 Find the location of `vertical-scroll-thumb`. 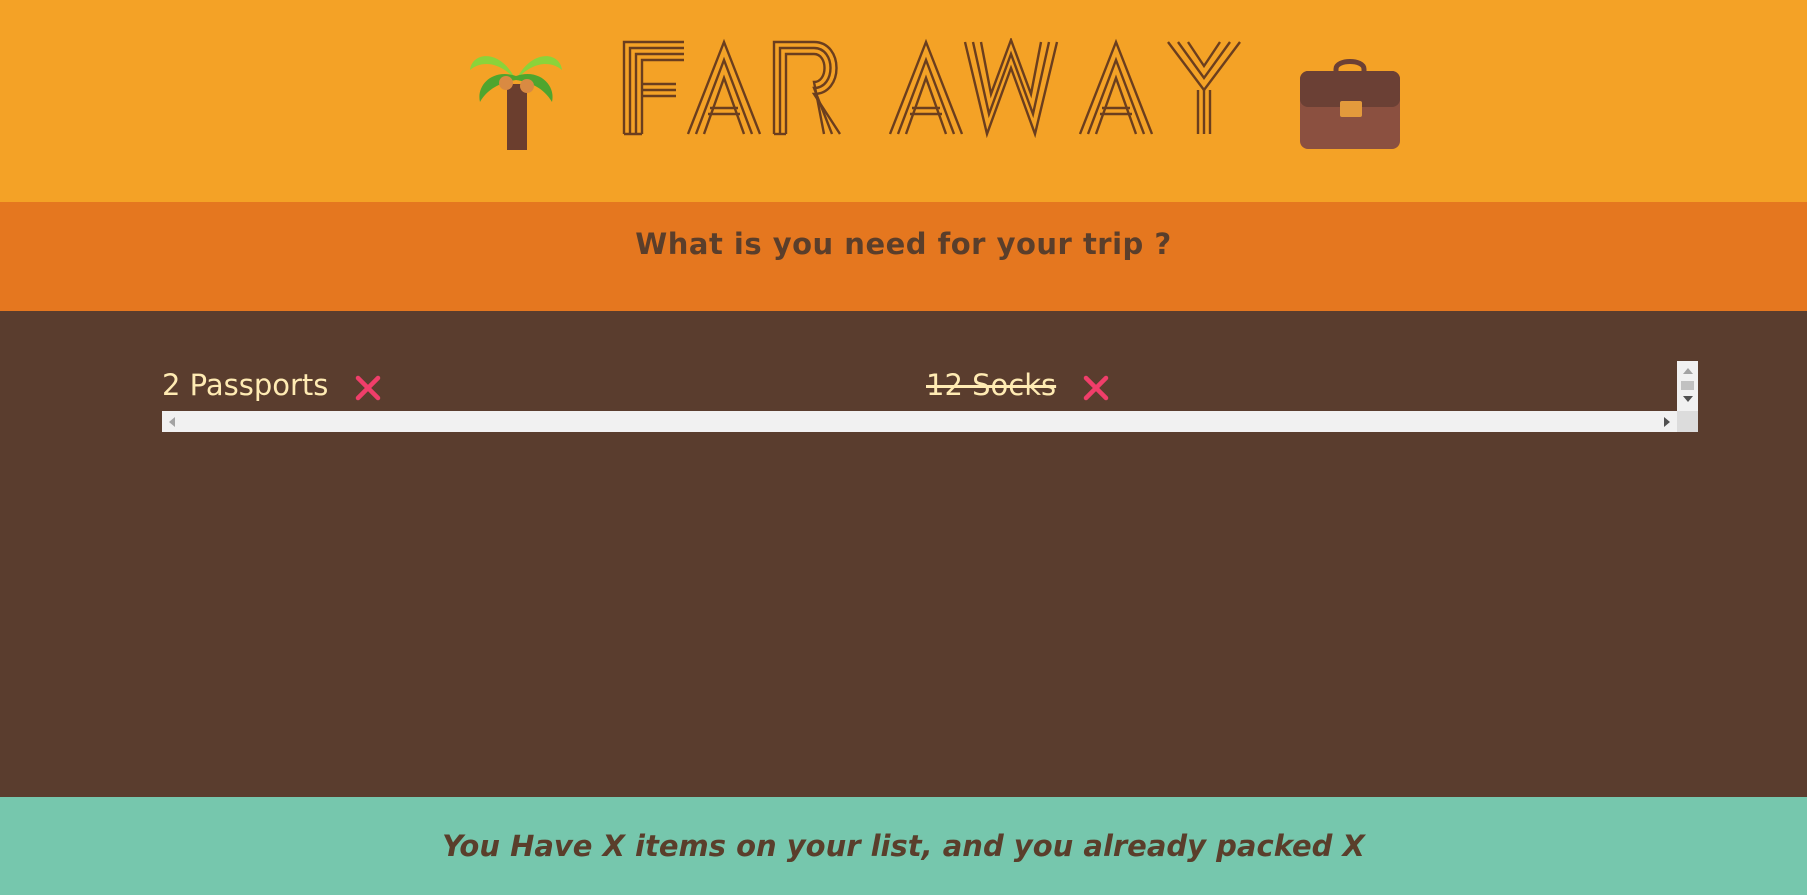

vertical-scroll-thumb is located at coordinates (1687, 385).